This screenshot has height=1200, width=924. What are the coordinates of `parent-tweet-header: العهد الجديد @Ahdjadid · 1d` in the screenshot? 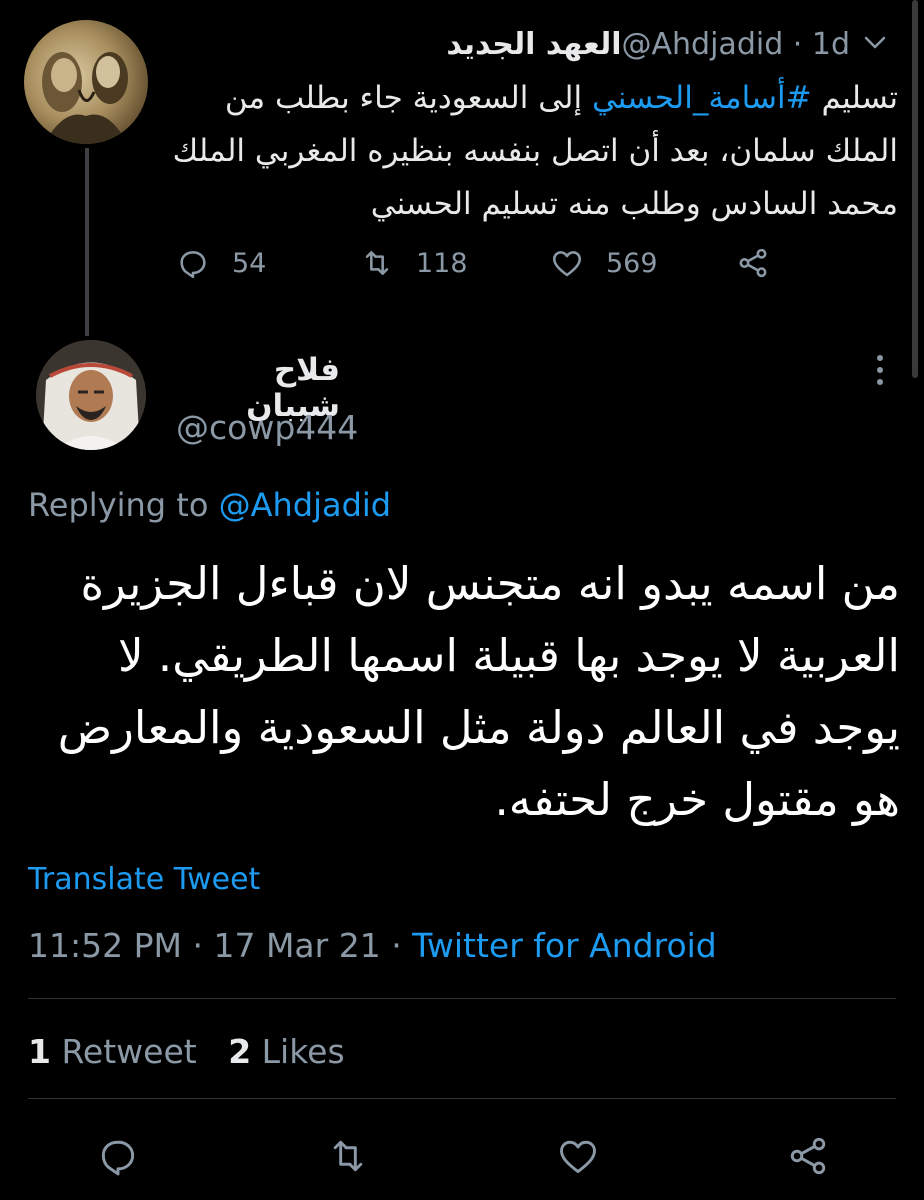 It's located at (510, 44).